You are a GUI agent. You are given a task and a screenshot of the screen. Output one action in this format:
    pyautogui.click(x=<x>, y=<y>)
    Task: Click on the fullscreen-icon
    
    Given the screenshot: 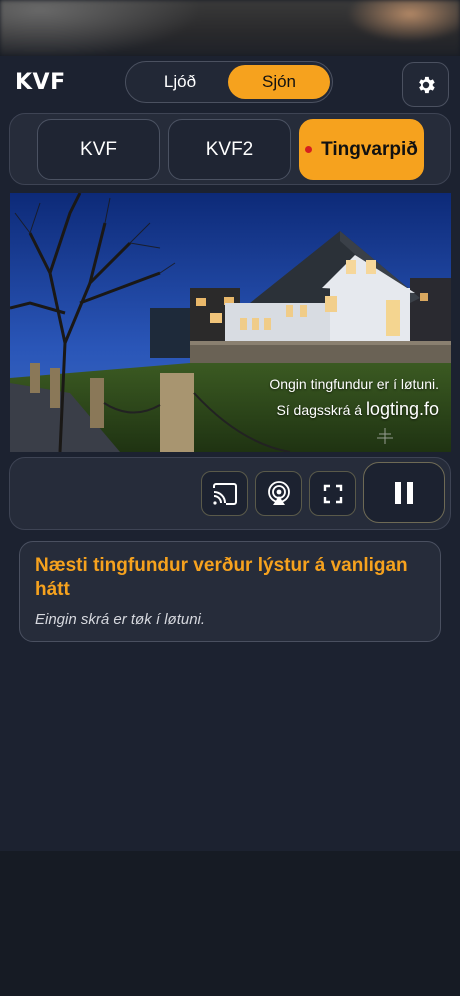 What is the action you would take?
    pyautogui.click(x=332, y=493)
    